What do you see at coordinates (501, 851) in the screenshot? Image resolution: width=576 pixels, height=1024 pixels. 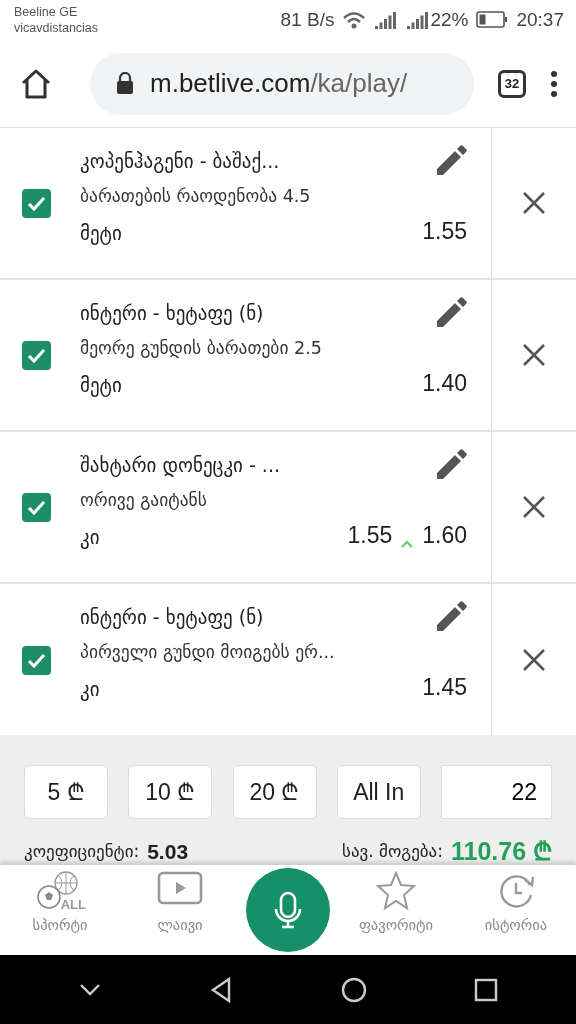 I see `possible-win-value: 110.76 ₾` at bounding box center [501, 851].